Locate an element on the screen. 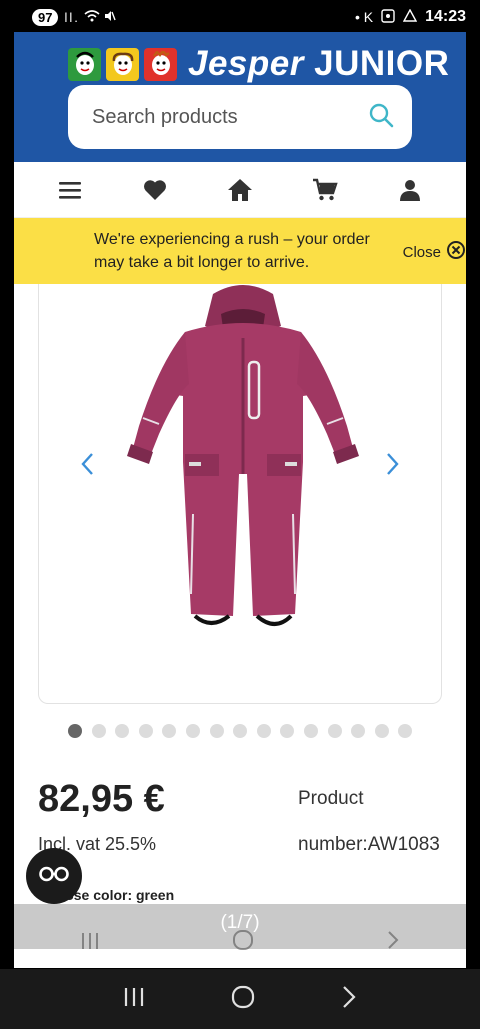  mute-icon is located at coordinates (110, 17).